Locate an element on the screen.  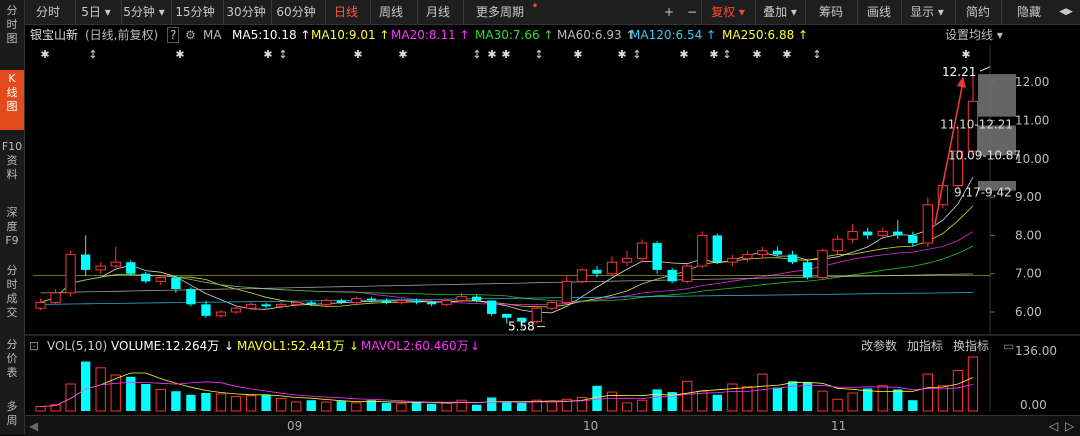
collapse-icon: ⊡ is located at coordinates (34, 346).